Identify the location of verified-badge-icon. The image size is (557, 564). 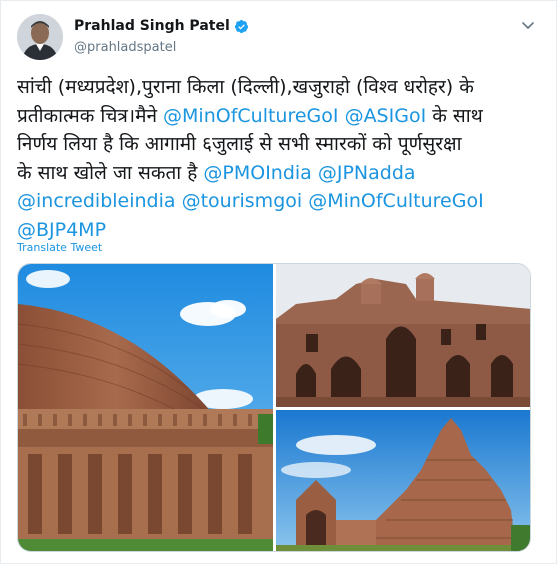
(241, 26).